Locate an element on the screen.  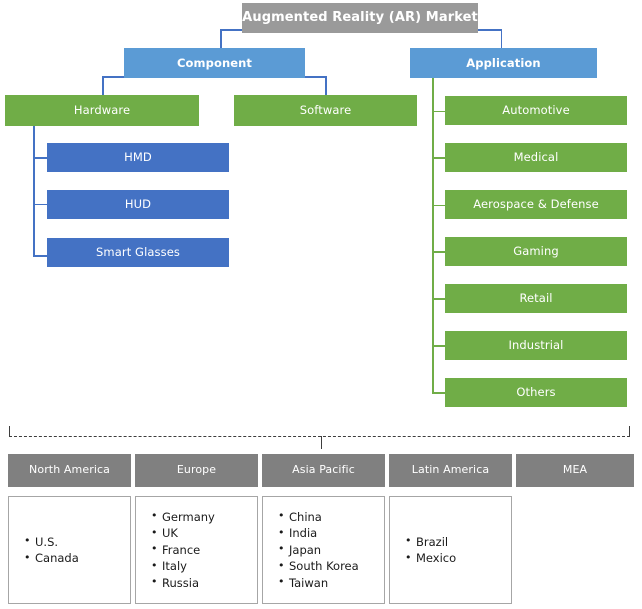
node-retail: Retail is located at coordinates (536, 298).